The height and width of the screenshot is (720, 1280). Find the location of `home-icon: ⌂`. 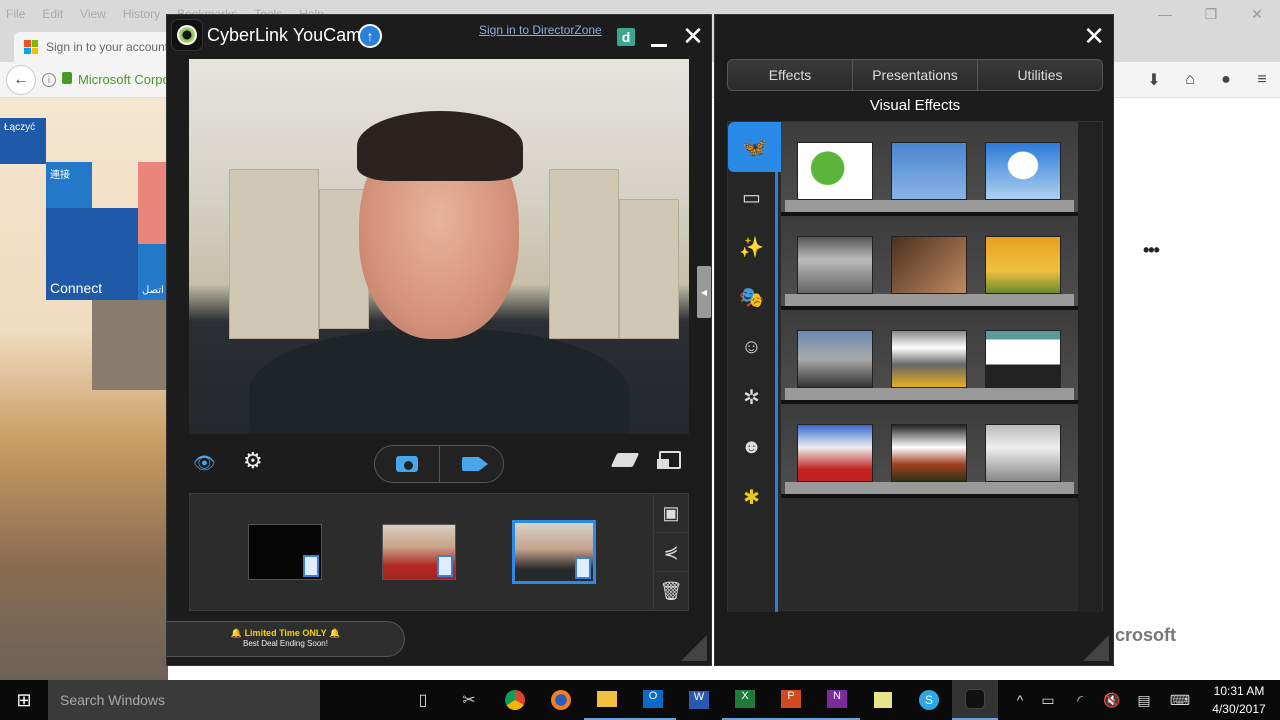

home-icon: ⌂ is located at coordinates (1190, 80).